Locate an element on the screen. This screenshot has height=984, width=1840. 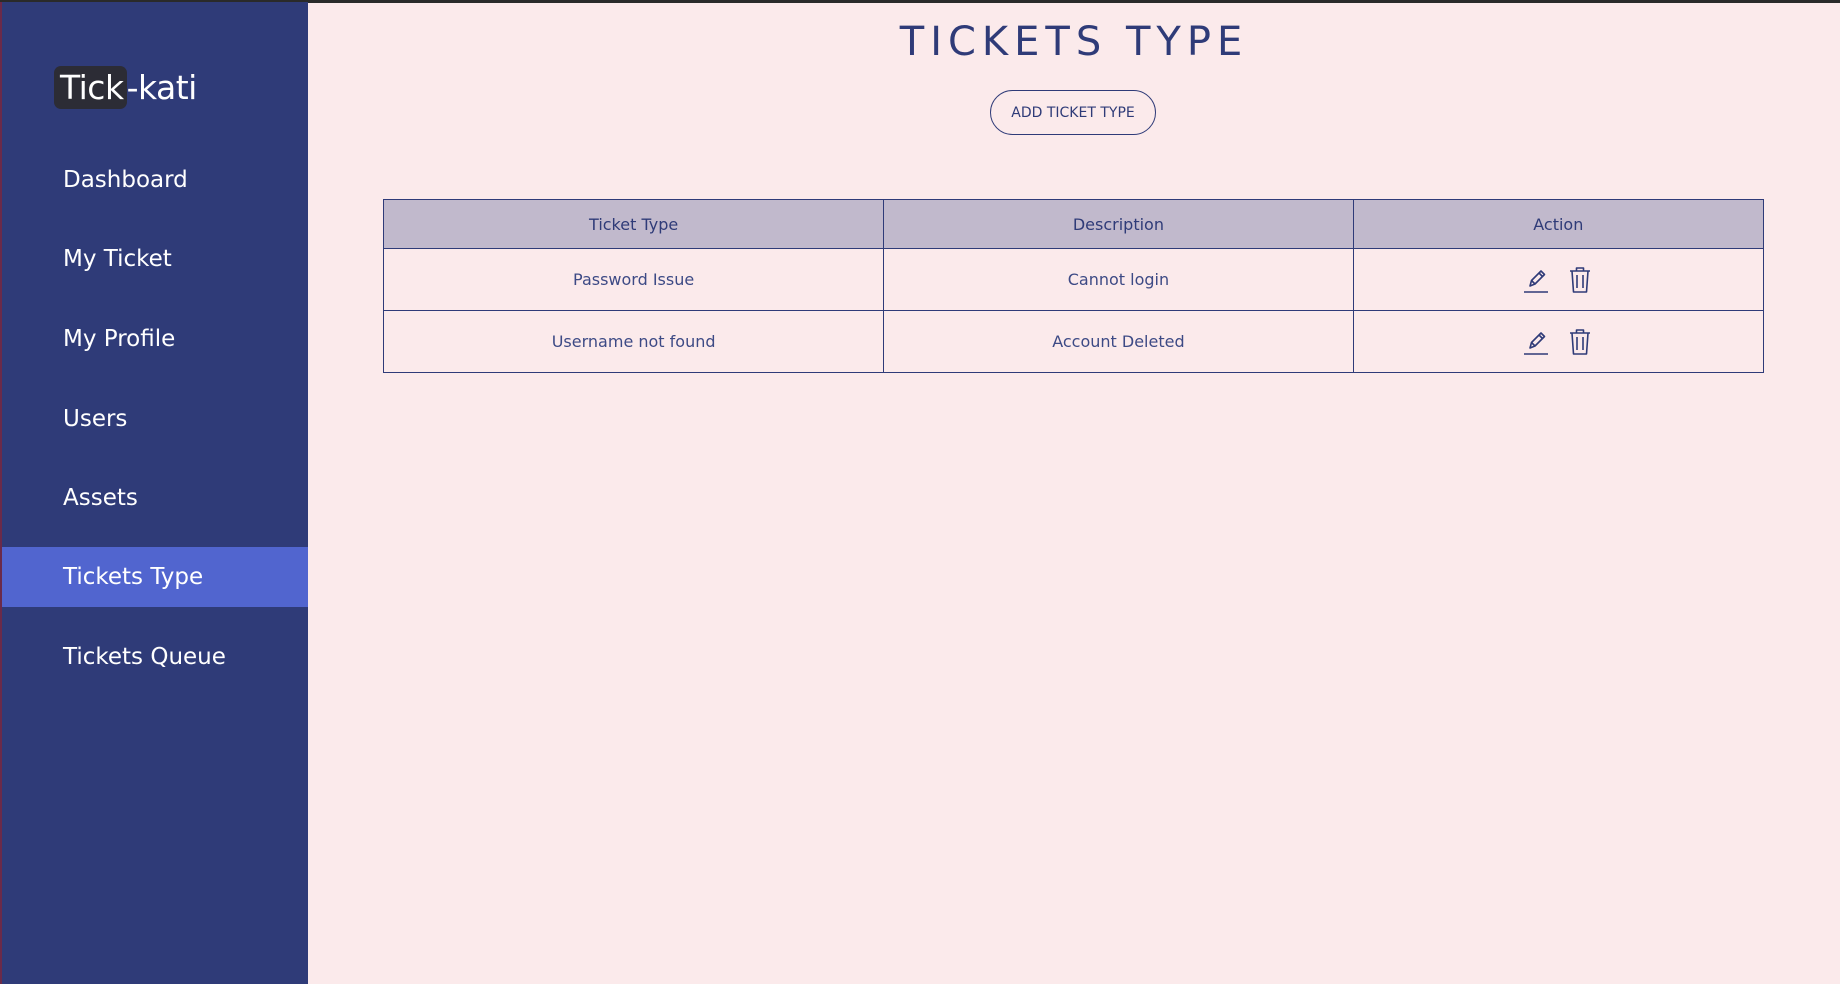
table-header-row: Ticket Type Description Action is located at coordinates (1073, 224).